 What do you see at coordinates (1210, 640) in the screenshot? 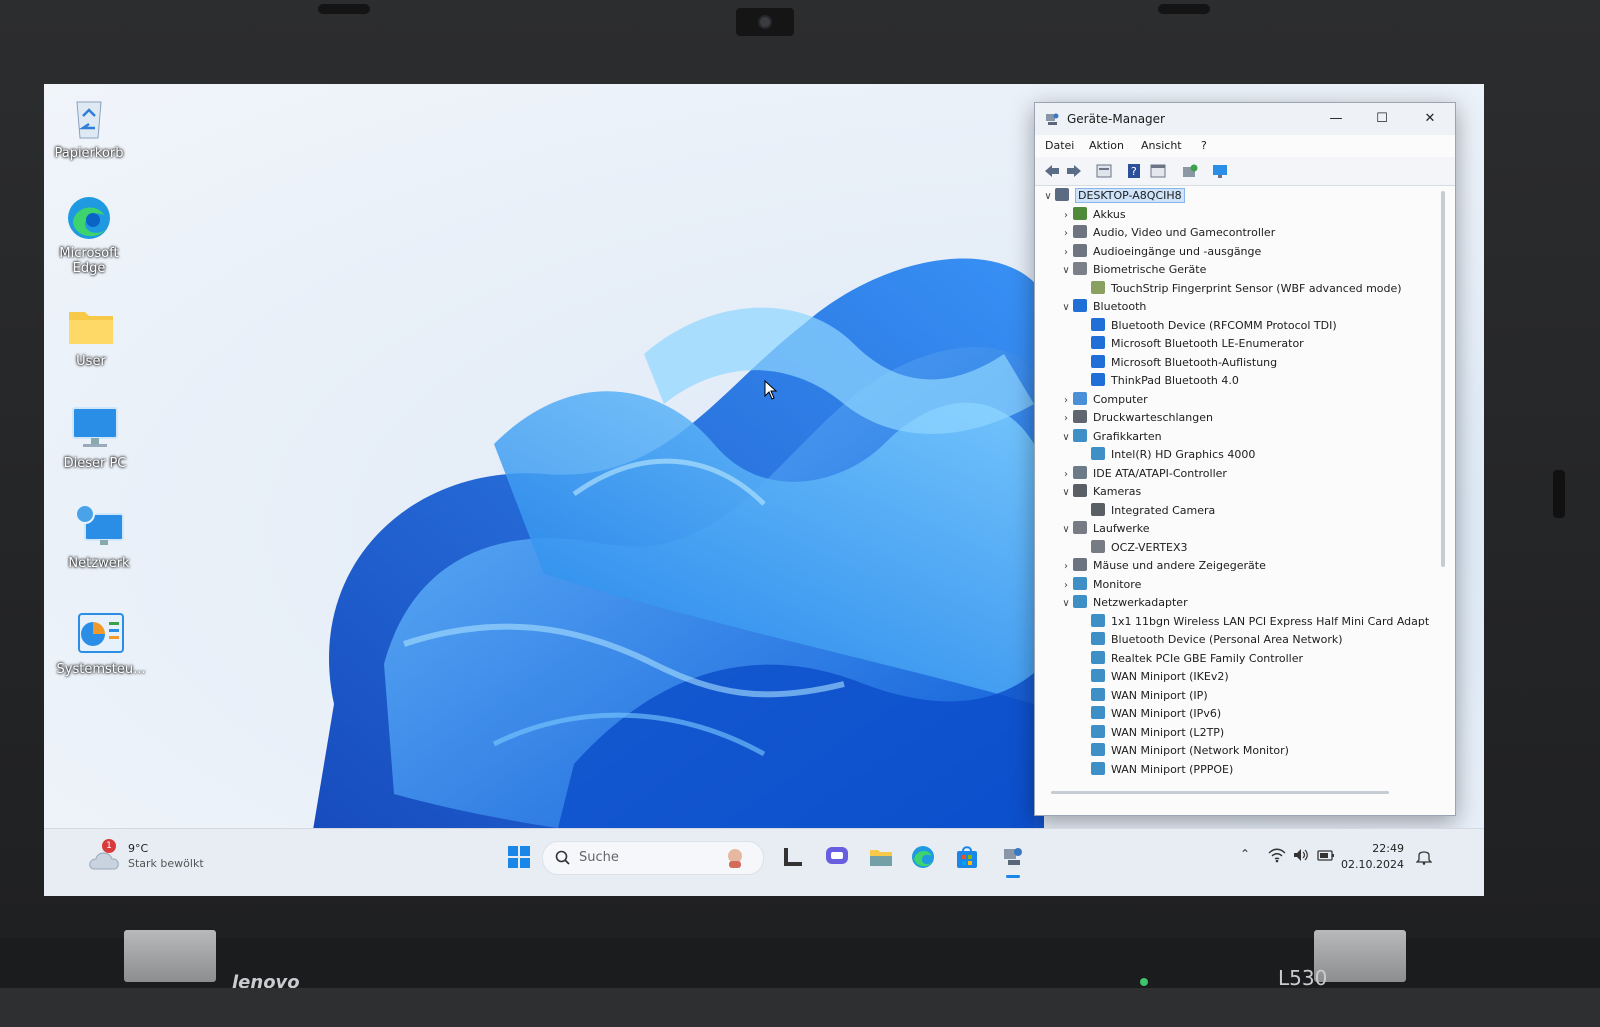
I see `tree-node: Bluetooth Device (Personal Area Network)` at bounding box center [1210, 640].